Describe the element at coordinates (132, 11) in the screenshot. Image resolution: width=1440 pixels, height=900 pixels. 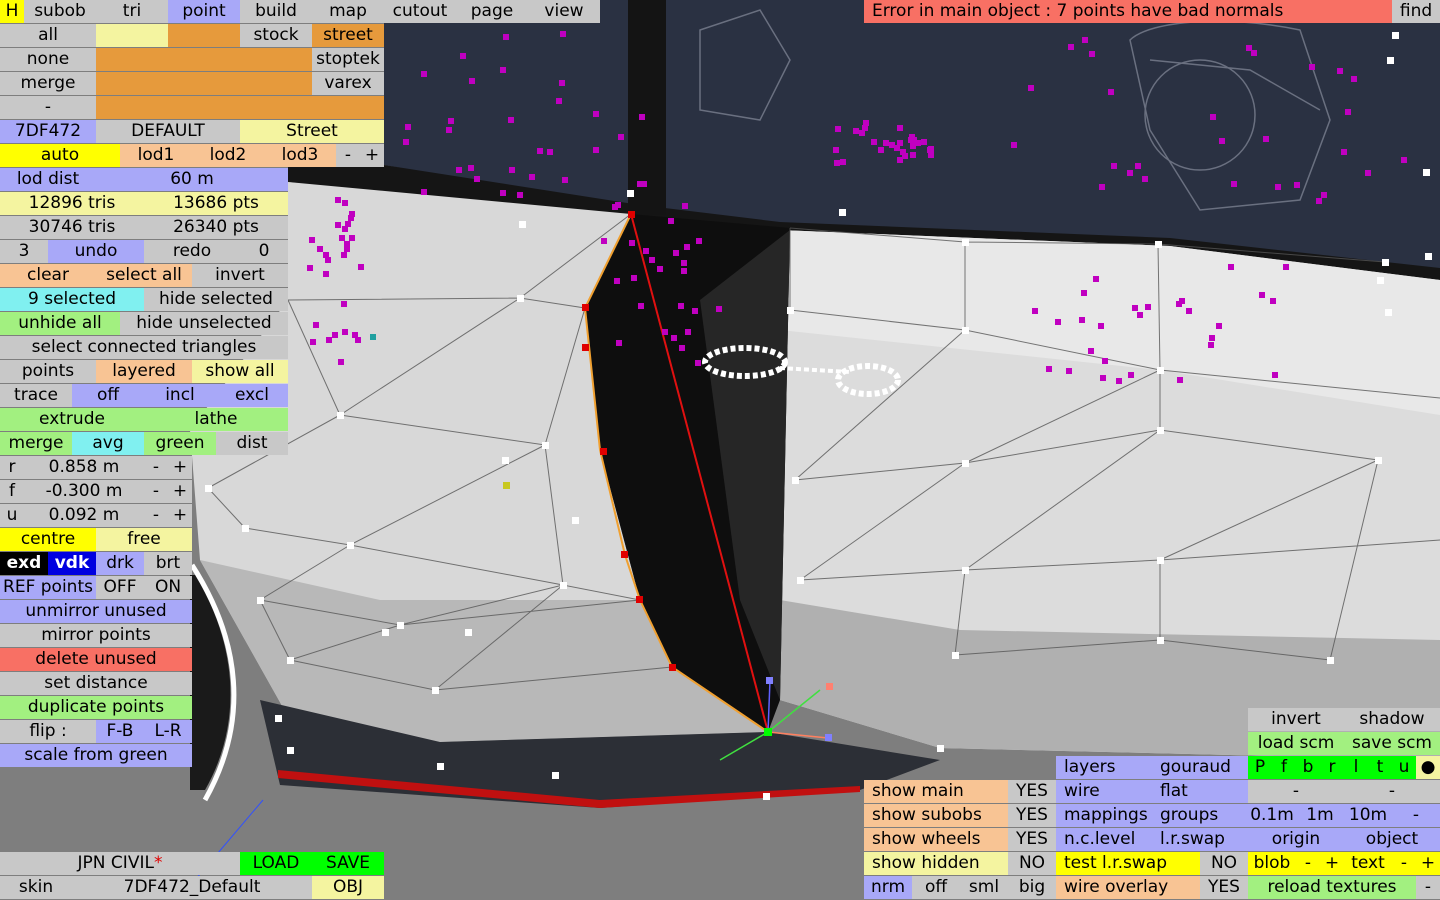
I see `menu-tri: tri` at that location.